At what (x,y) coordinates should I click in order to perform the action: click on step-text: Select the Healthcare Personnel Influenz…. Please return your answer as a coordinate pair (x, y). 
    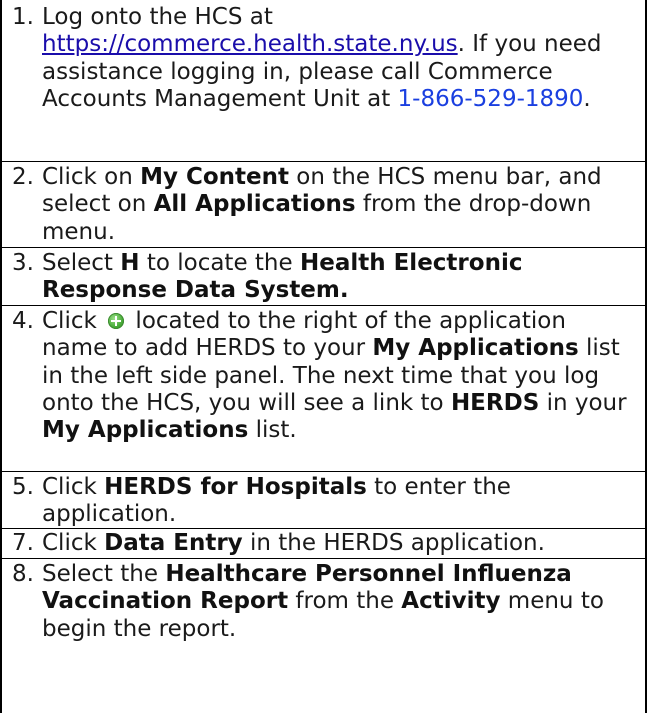
    Looking at the image, I should click on (323, 601).